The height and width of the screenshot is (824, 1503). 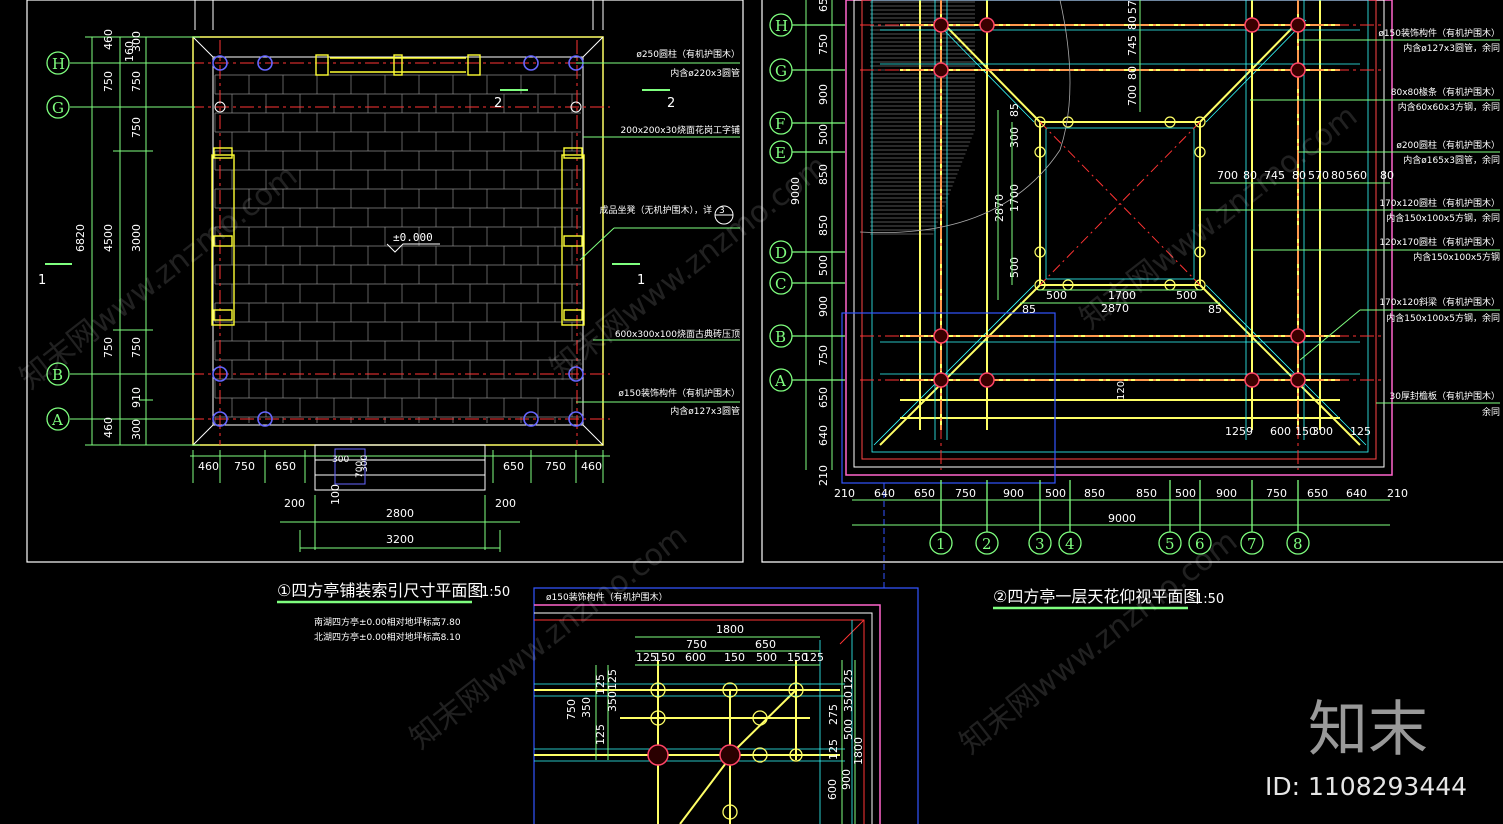 What do you see at coordinates (781, 26) in the screenshot?
I see `ceiling-axis-H: H` at bounding box center [781, 26].